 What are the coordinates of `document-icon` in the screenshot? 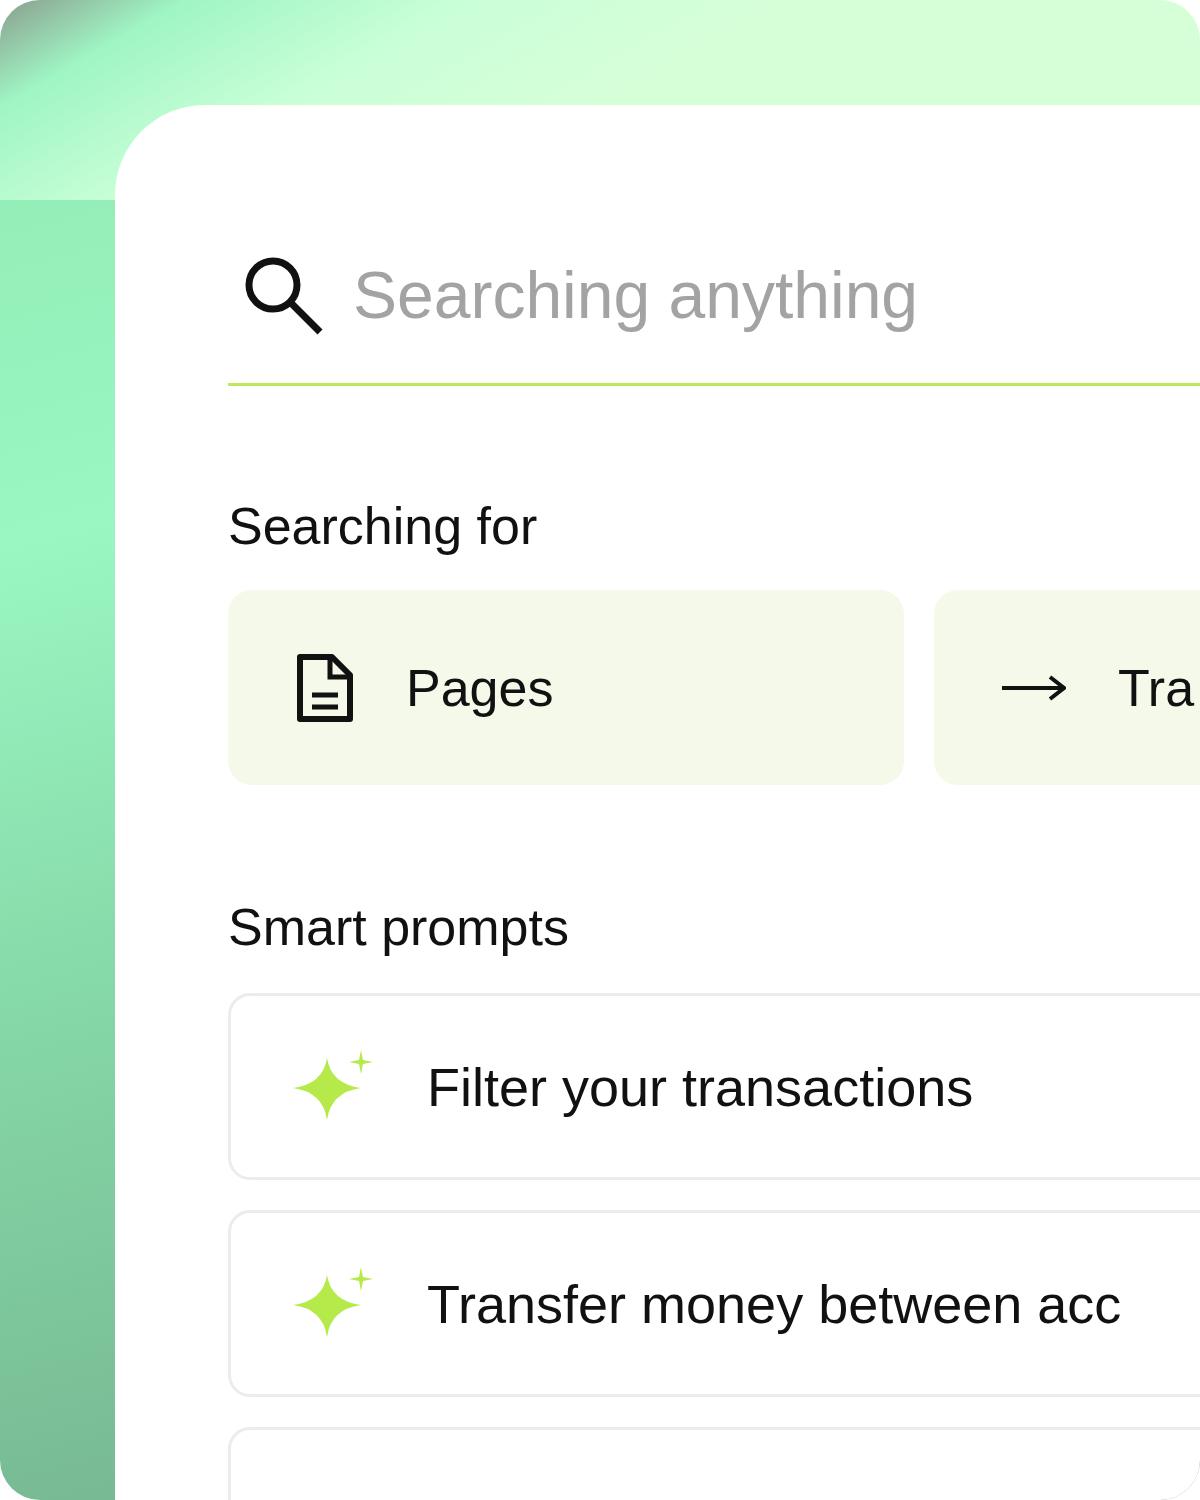 It's located at (325, 687).